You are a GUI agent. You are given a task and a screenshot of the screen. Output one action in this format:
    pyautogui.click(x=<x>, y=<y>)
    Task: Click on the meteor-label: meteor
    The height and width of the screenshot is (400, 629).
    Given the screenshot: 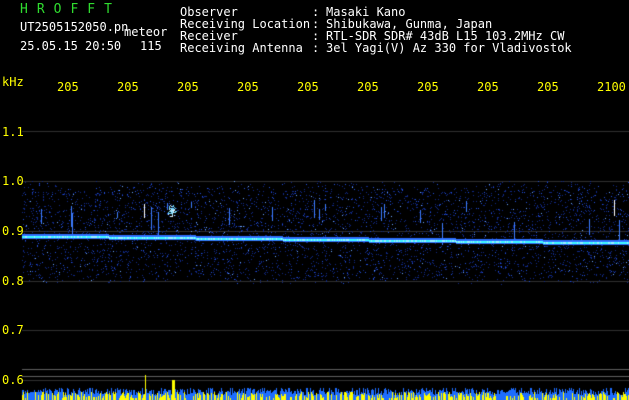 What is the action you would take?
    pyautogui.click(x=146, y=32)
    